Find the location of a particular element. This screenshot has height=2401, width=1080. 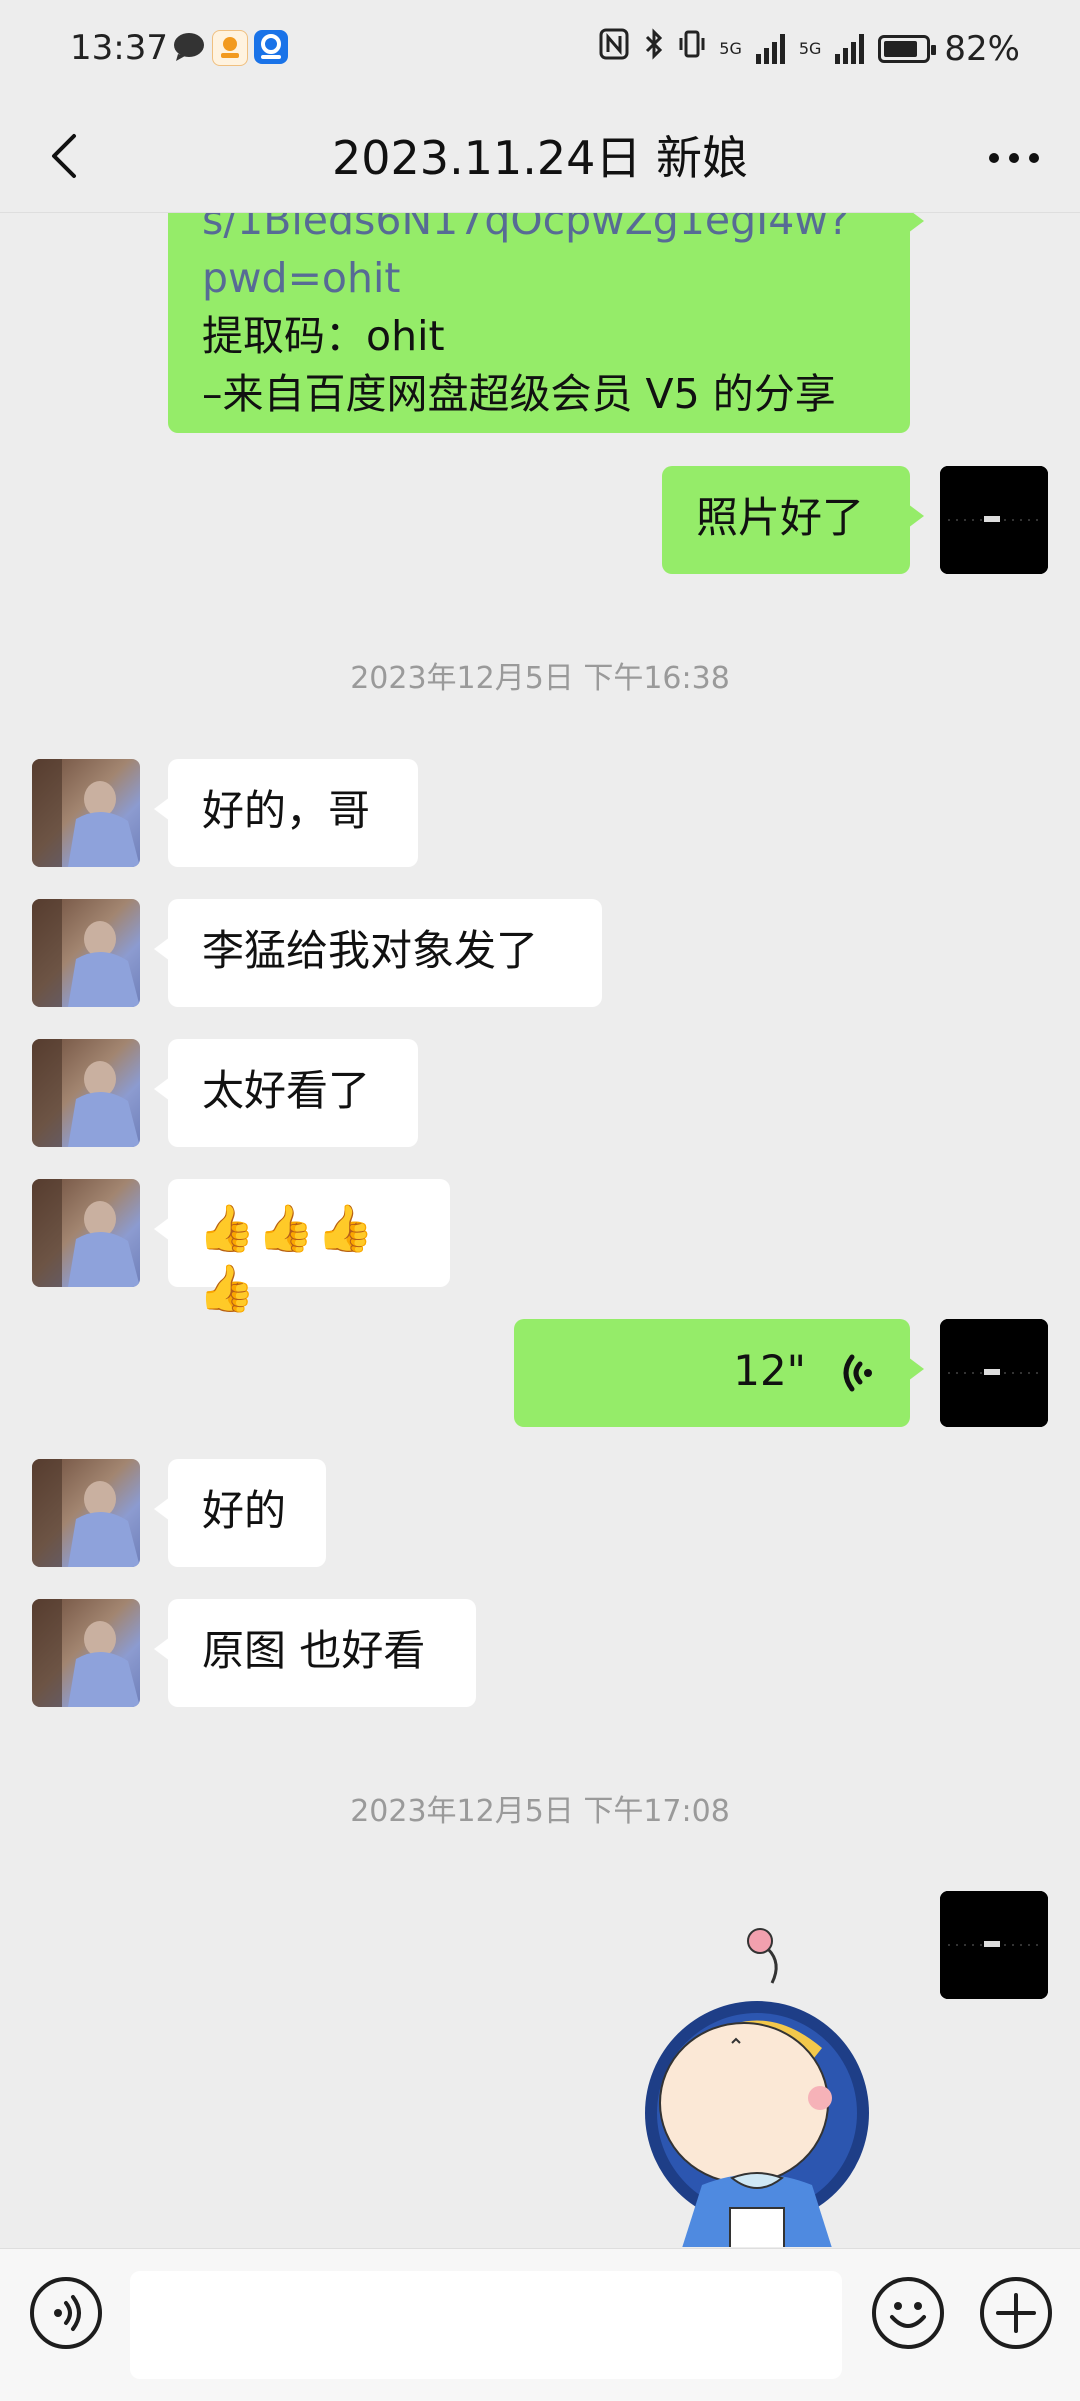

message-text: 照片好了 is located at coordinates (780, 517).